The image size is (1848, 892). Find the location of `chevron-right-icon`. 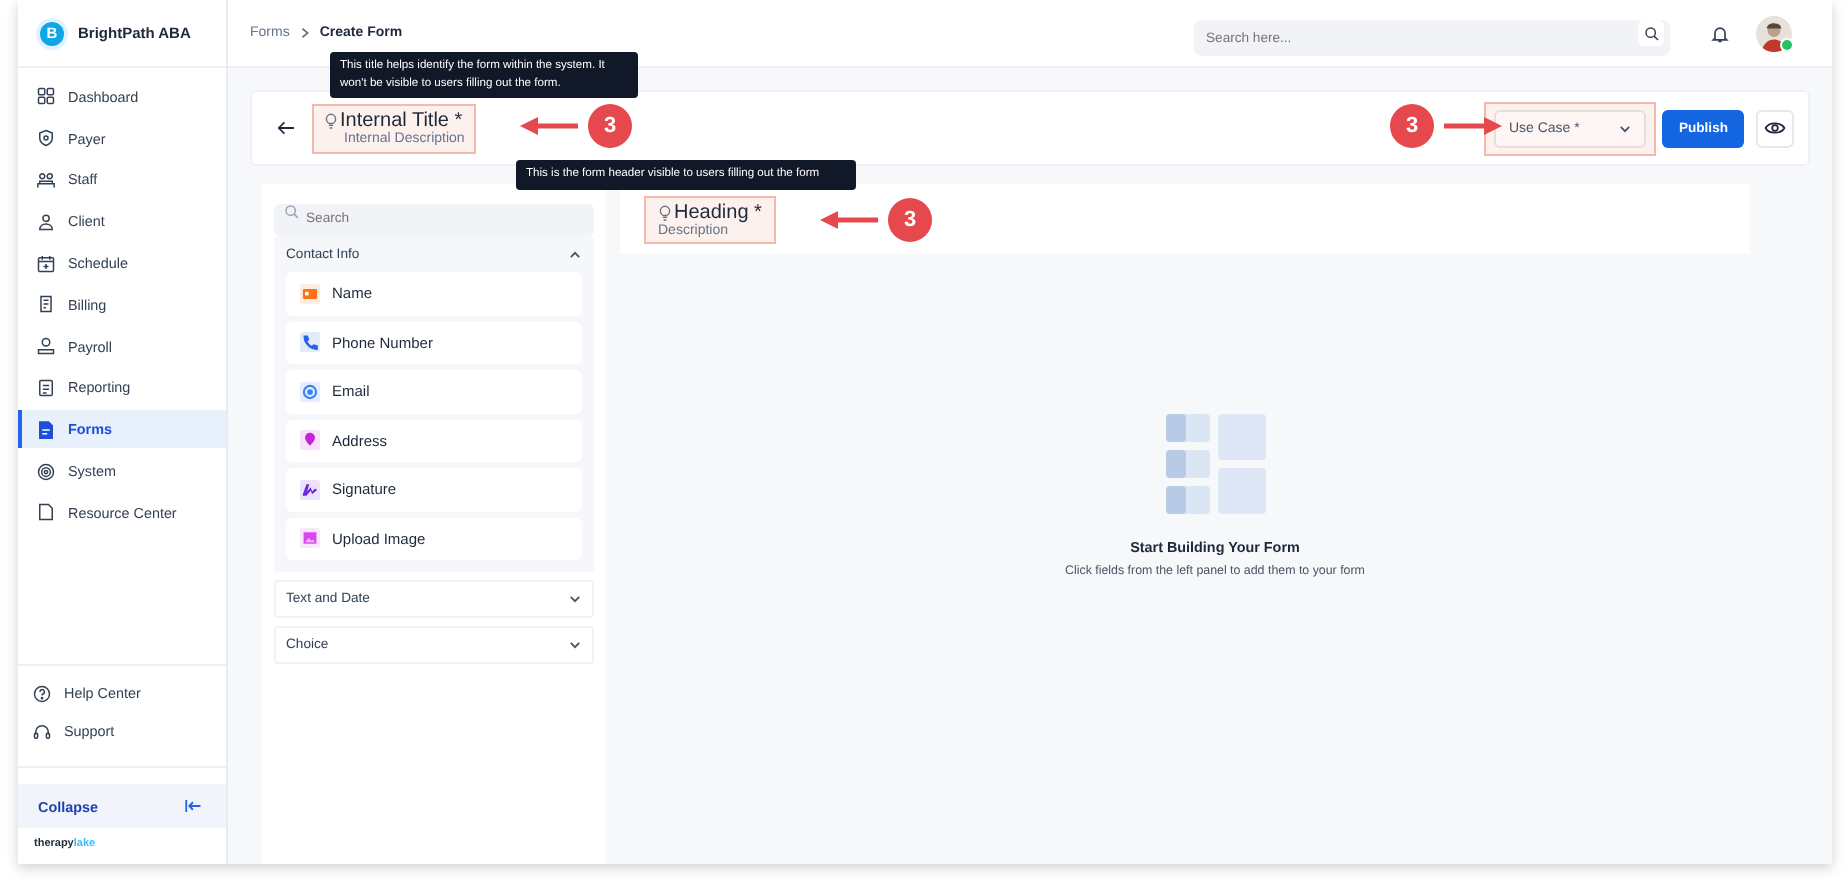

chevron-right-icon is located at coordinates (304, 33).